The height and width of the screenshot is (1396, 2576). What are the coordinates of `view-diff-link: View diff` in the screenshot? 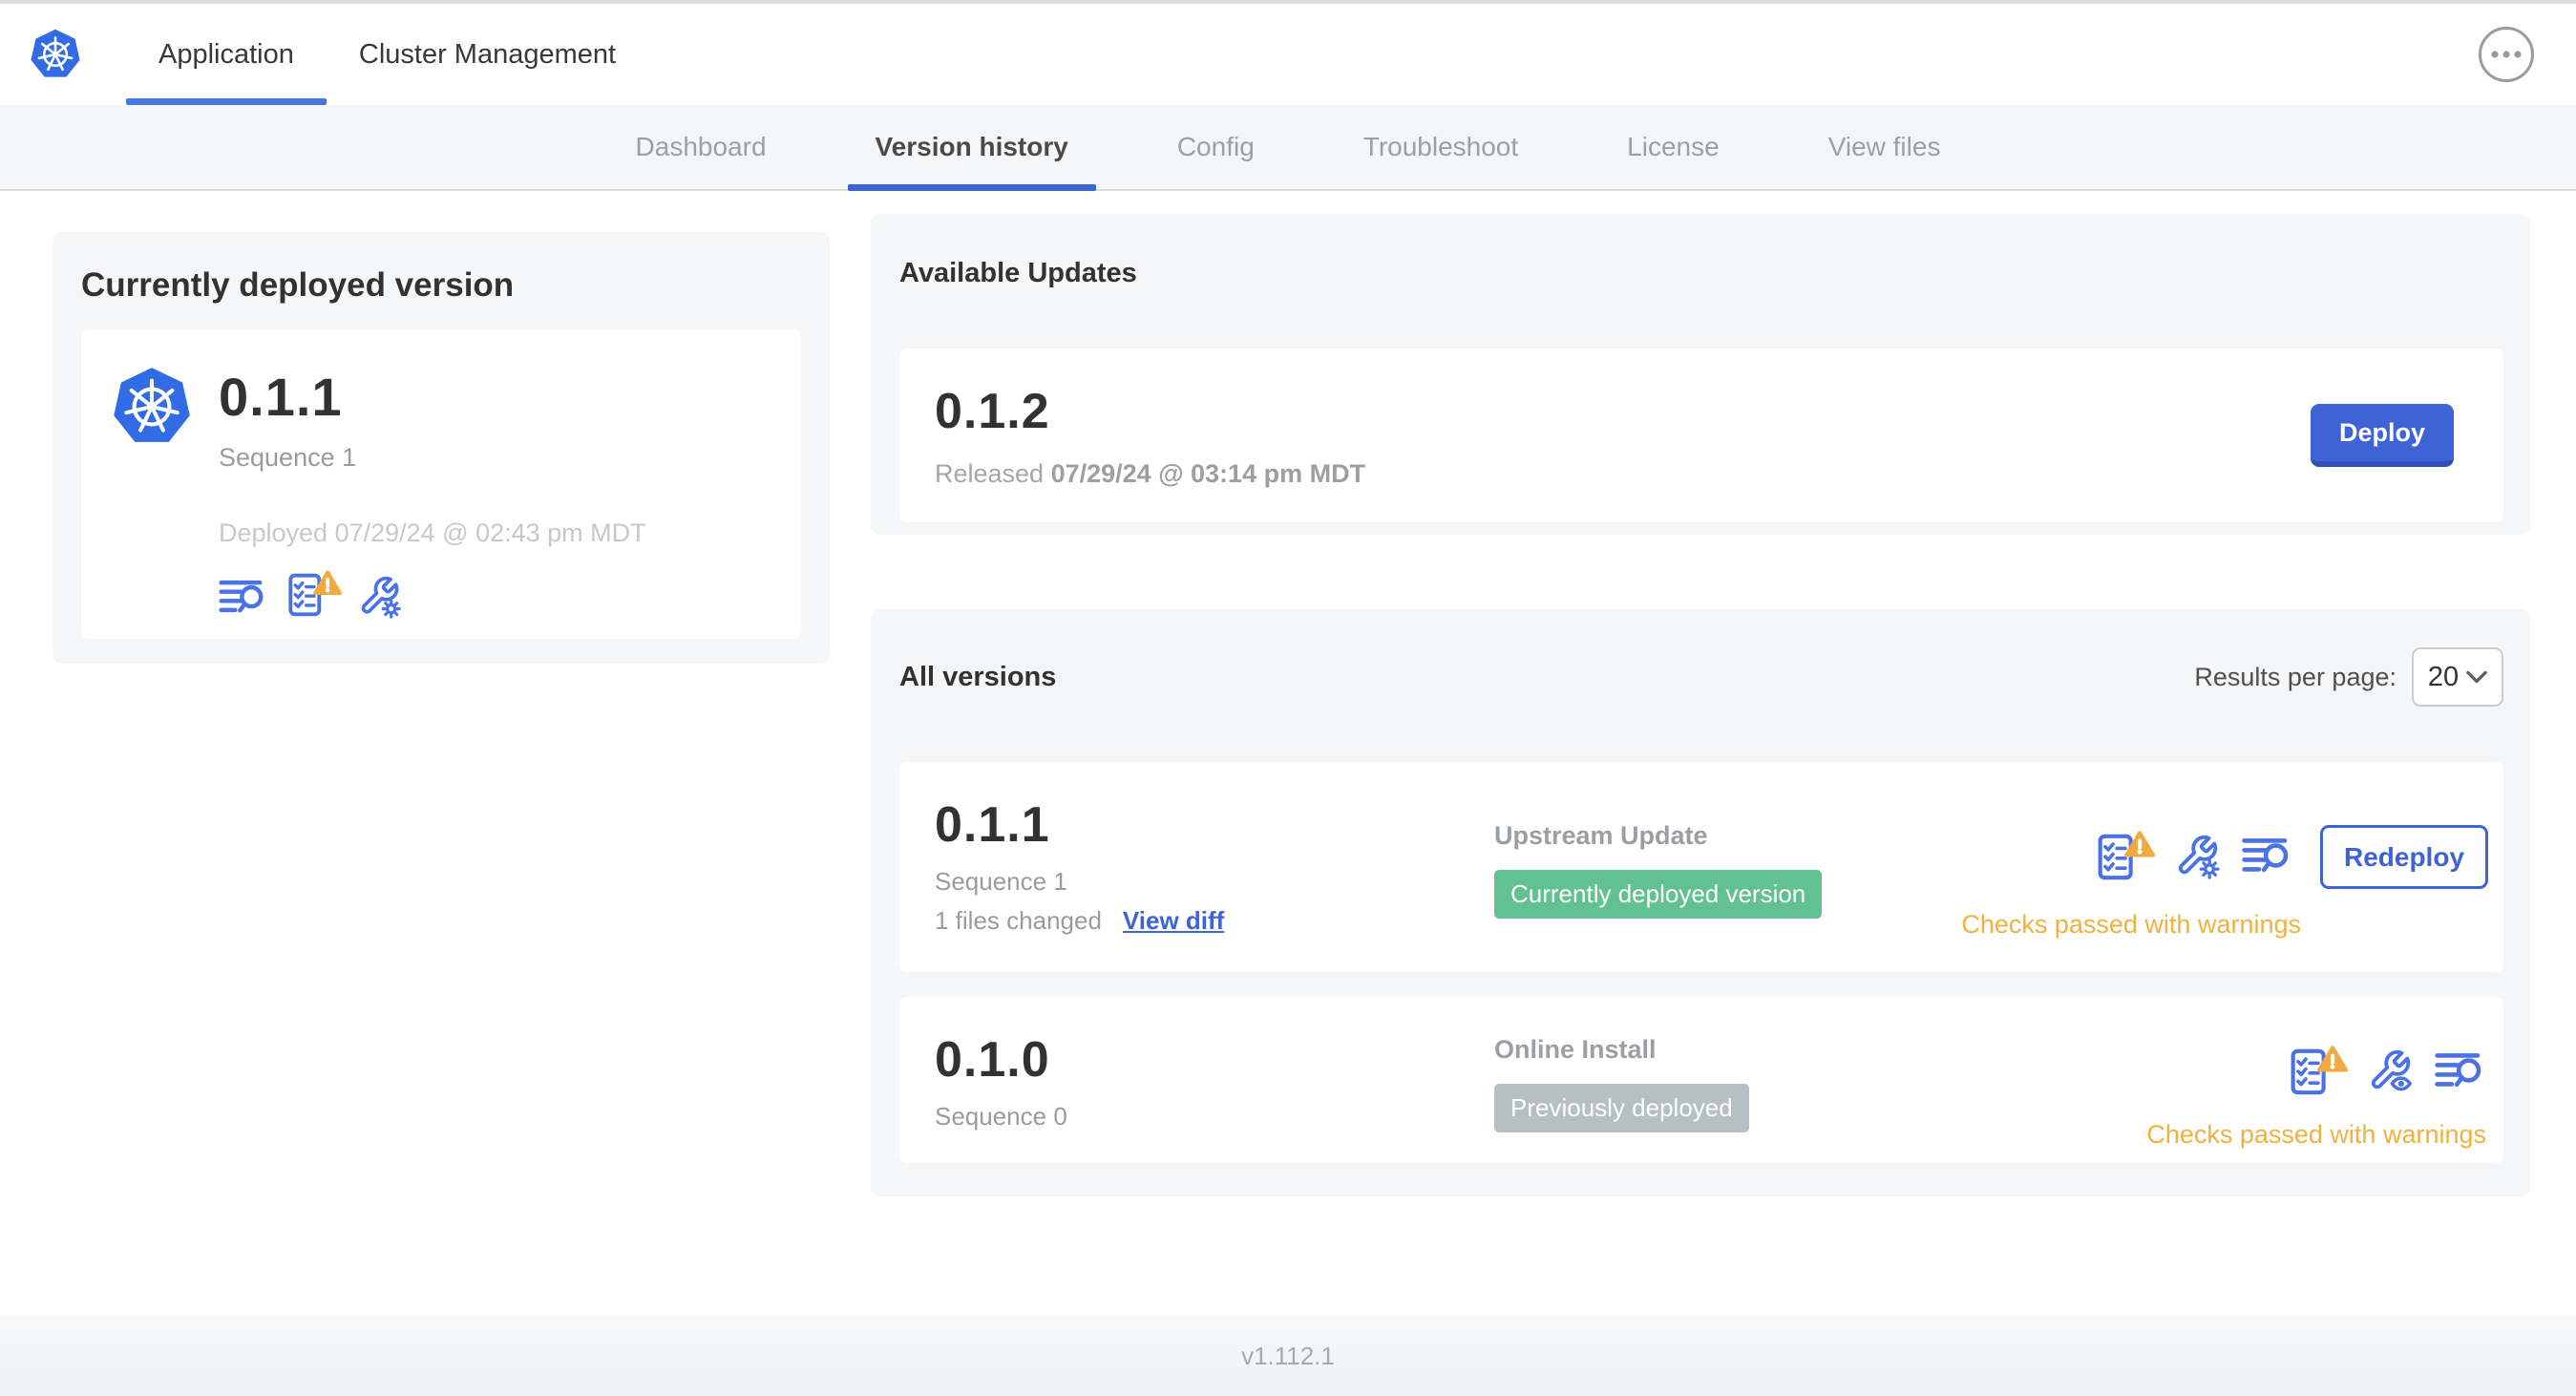 It's located at (1173, 921).